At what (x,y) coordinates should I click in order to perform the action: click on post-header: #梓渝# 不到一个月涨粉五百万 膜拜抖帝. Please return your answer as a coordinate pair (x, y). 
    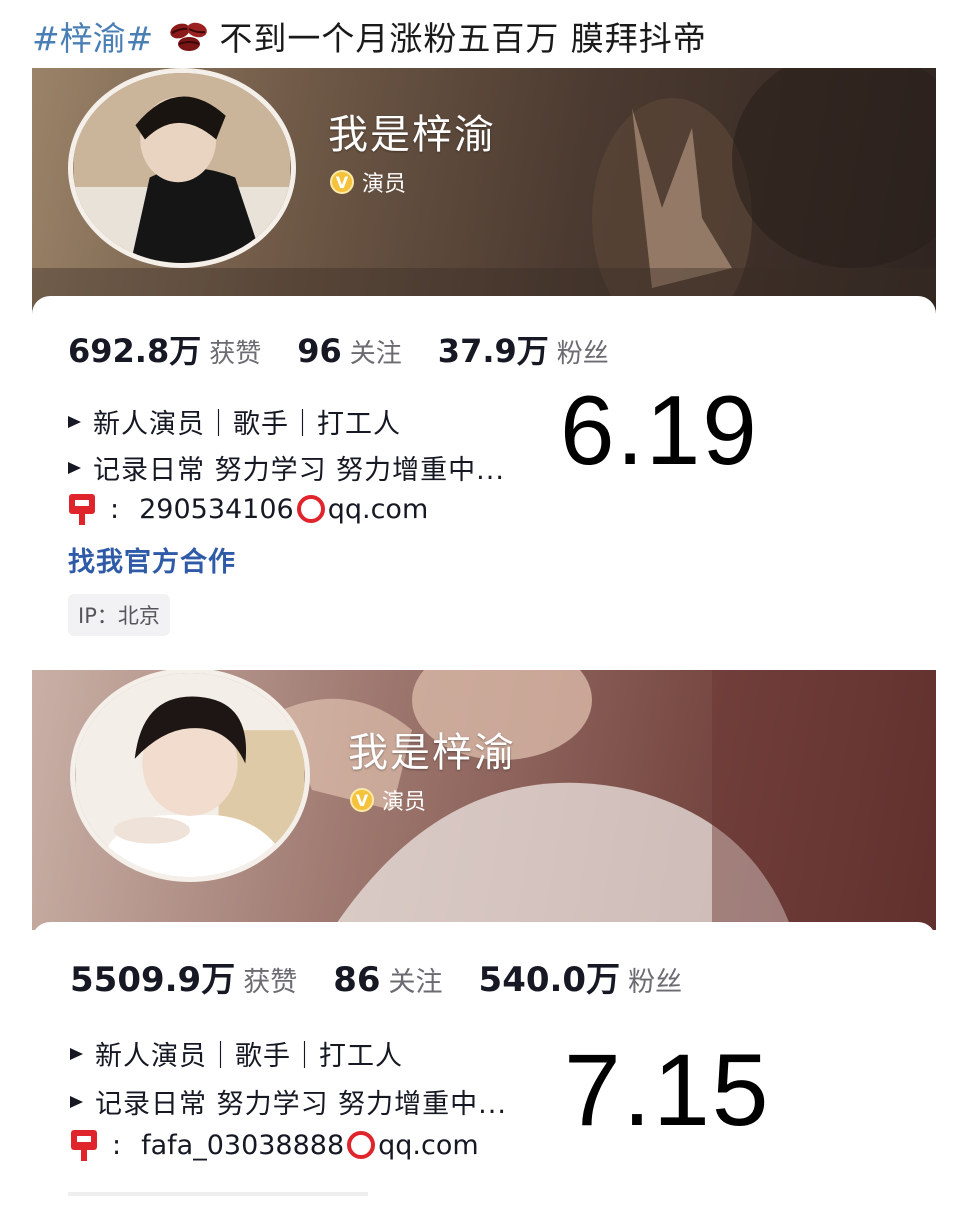
    Looking at the image, I should click on (369, 36).